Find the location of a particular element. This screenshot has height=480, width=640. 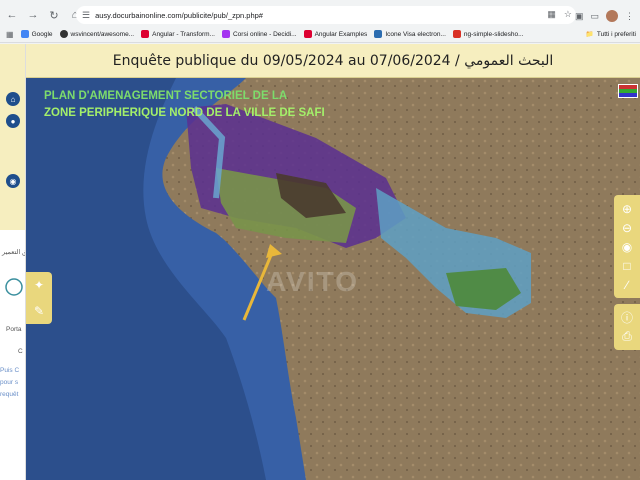

visa-icon is located at coordinates (378, 34).